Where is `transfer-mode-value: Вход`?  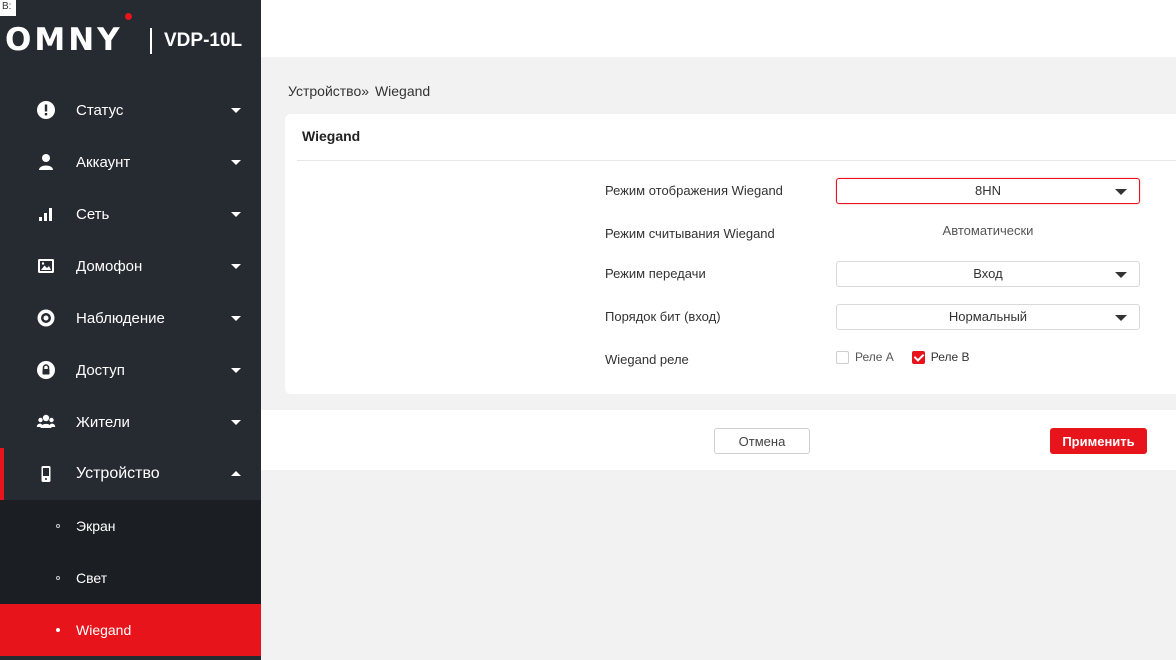 transfer-mode-value: Вход is located at coordinates (988, 273).